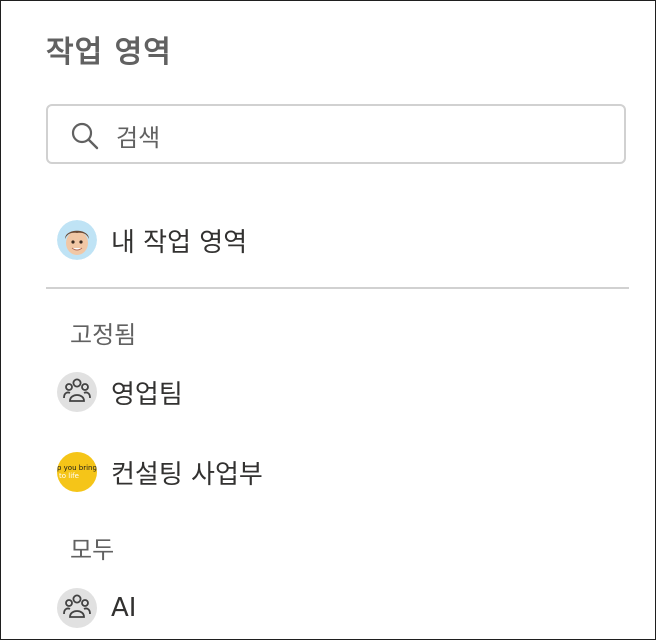 Image resolution: width=656 pixels, height=640 pixels. What do you see at coordinates (337, 392) in the screenshot?
I see `workspace-item-sales-team: 영업팀` at bounding box center [337, 392].